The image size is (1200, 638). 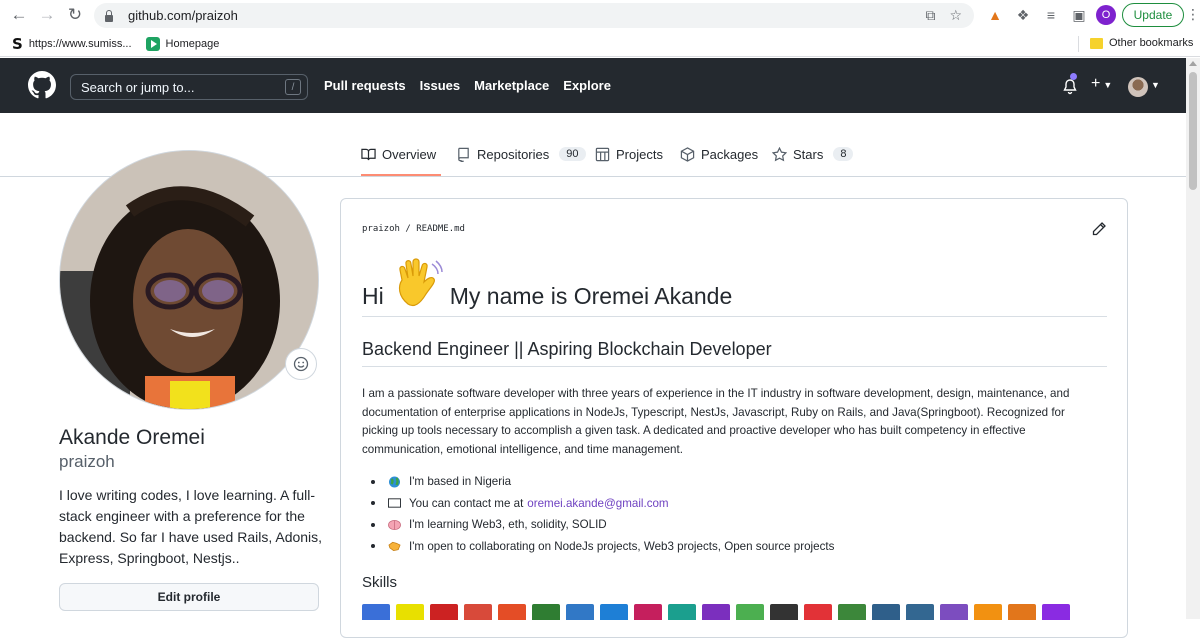 I want to click on star-icon, so click(x=779, y=154).